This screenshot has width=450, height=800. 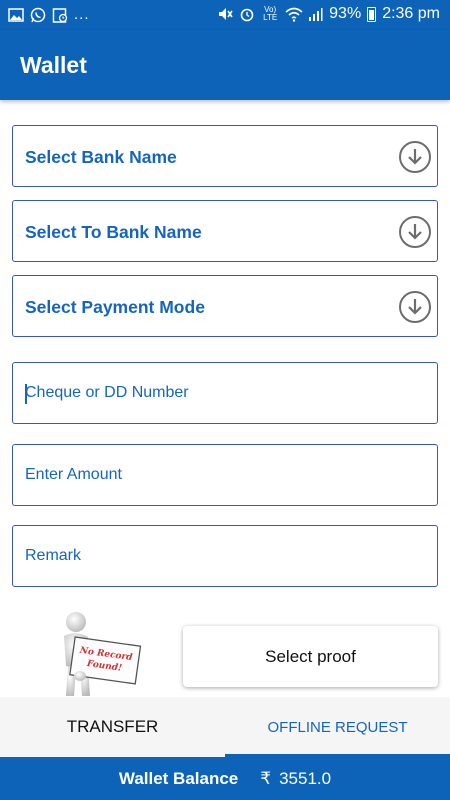 I want to click on no-record-found-image: No Record Found!, so click(x=99, y=655).